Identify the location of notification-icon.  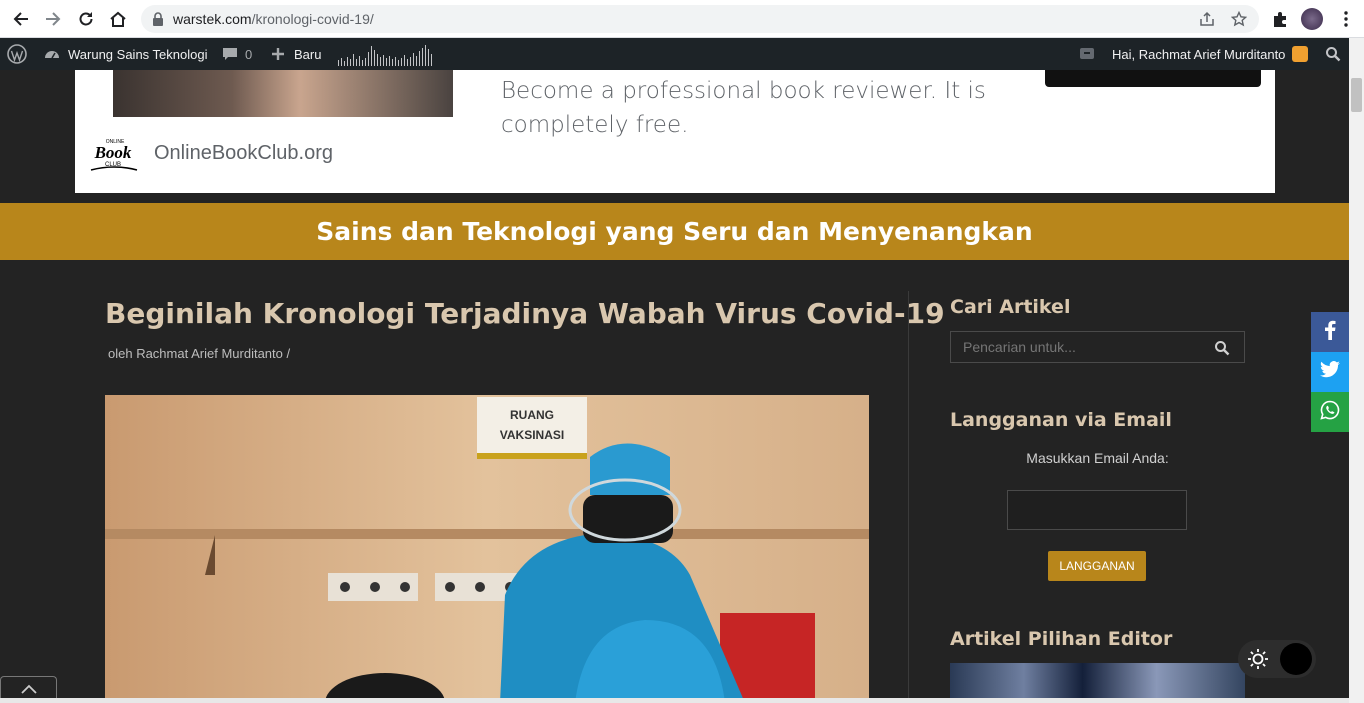
(1087, 54).